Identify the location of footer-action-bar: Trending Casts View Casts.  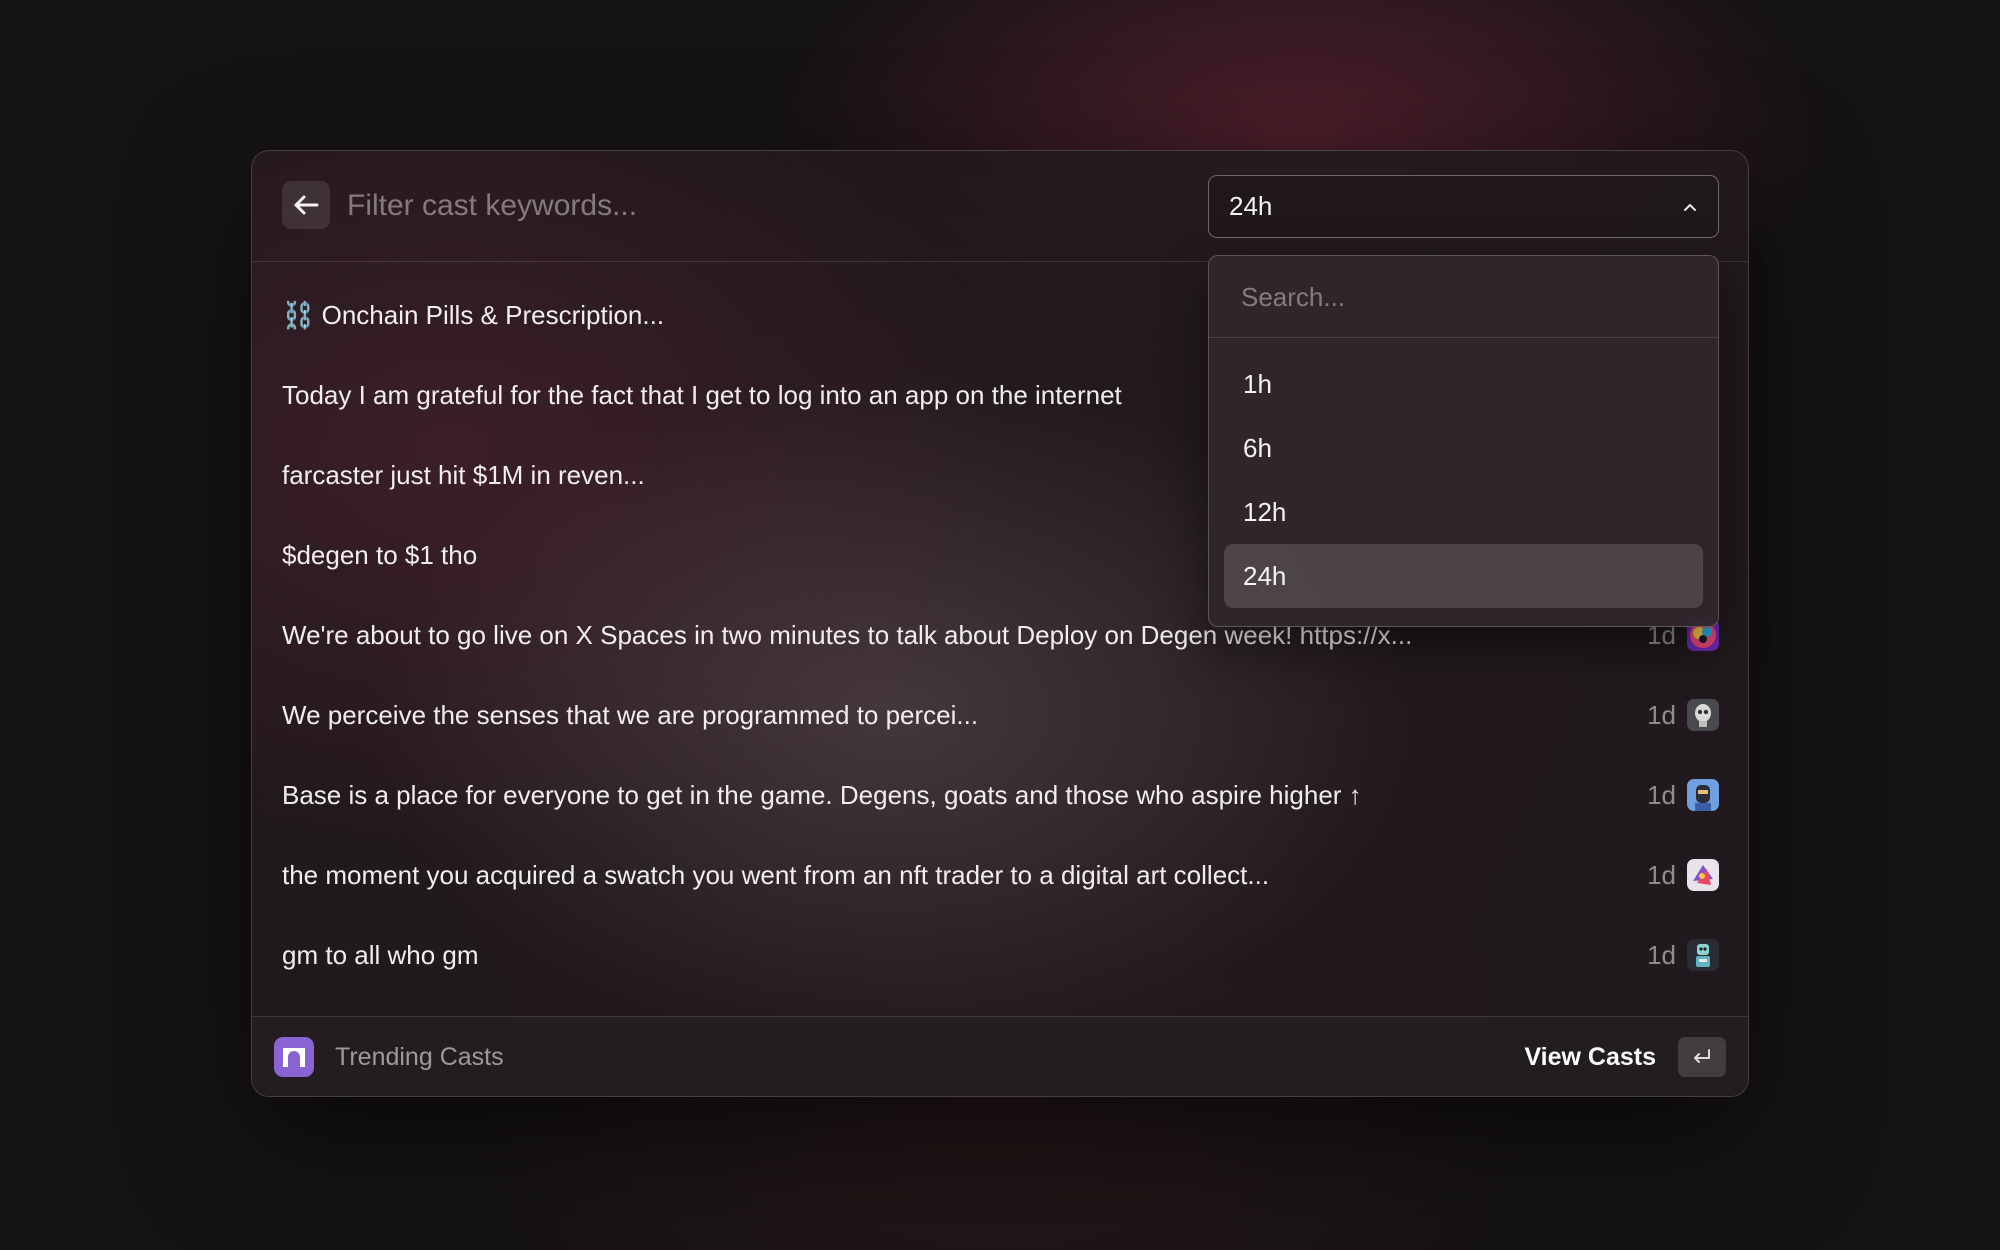
(1000, 1056).